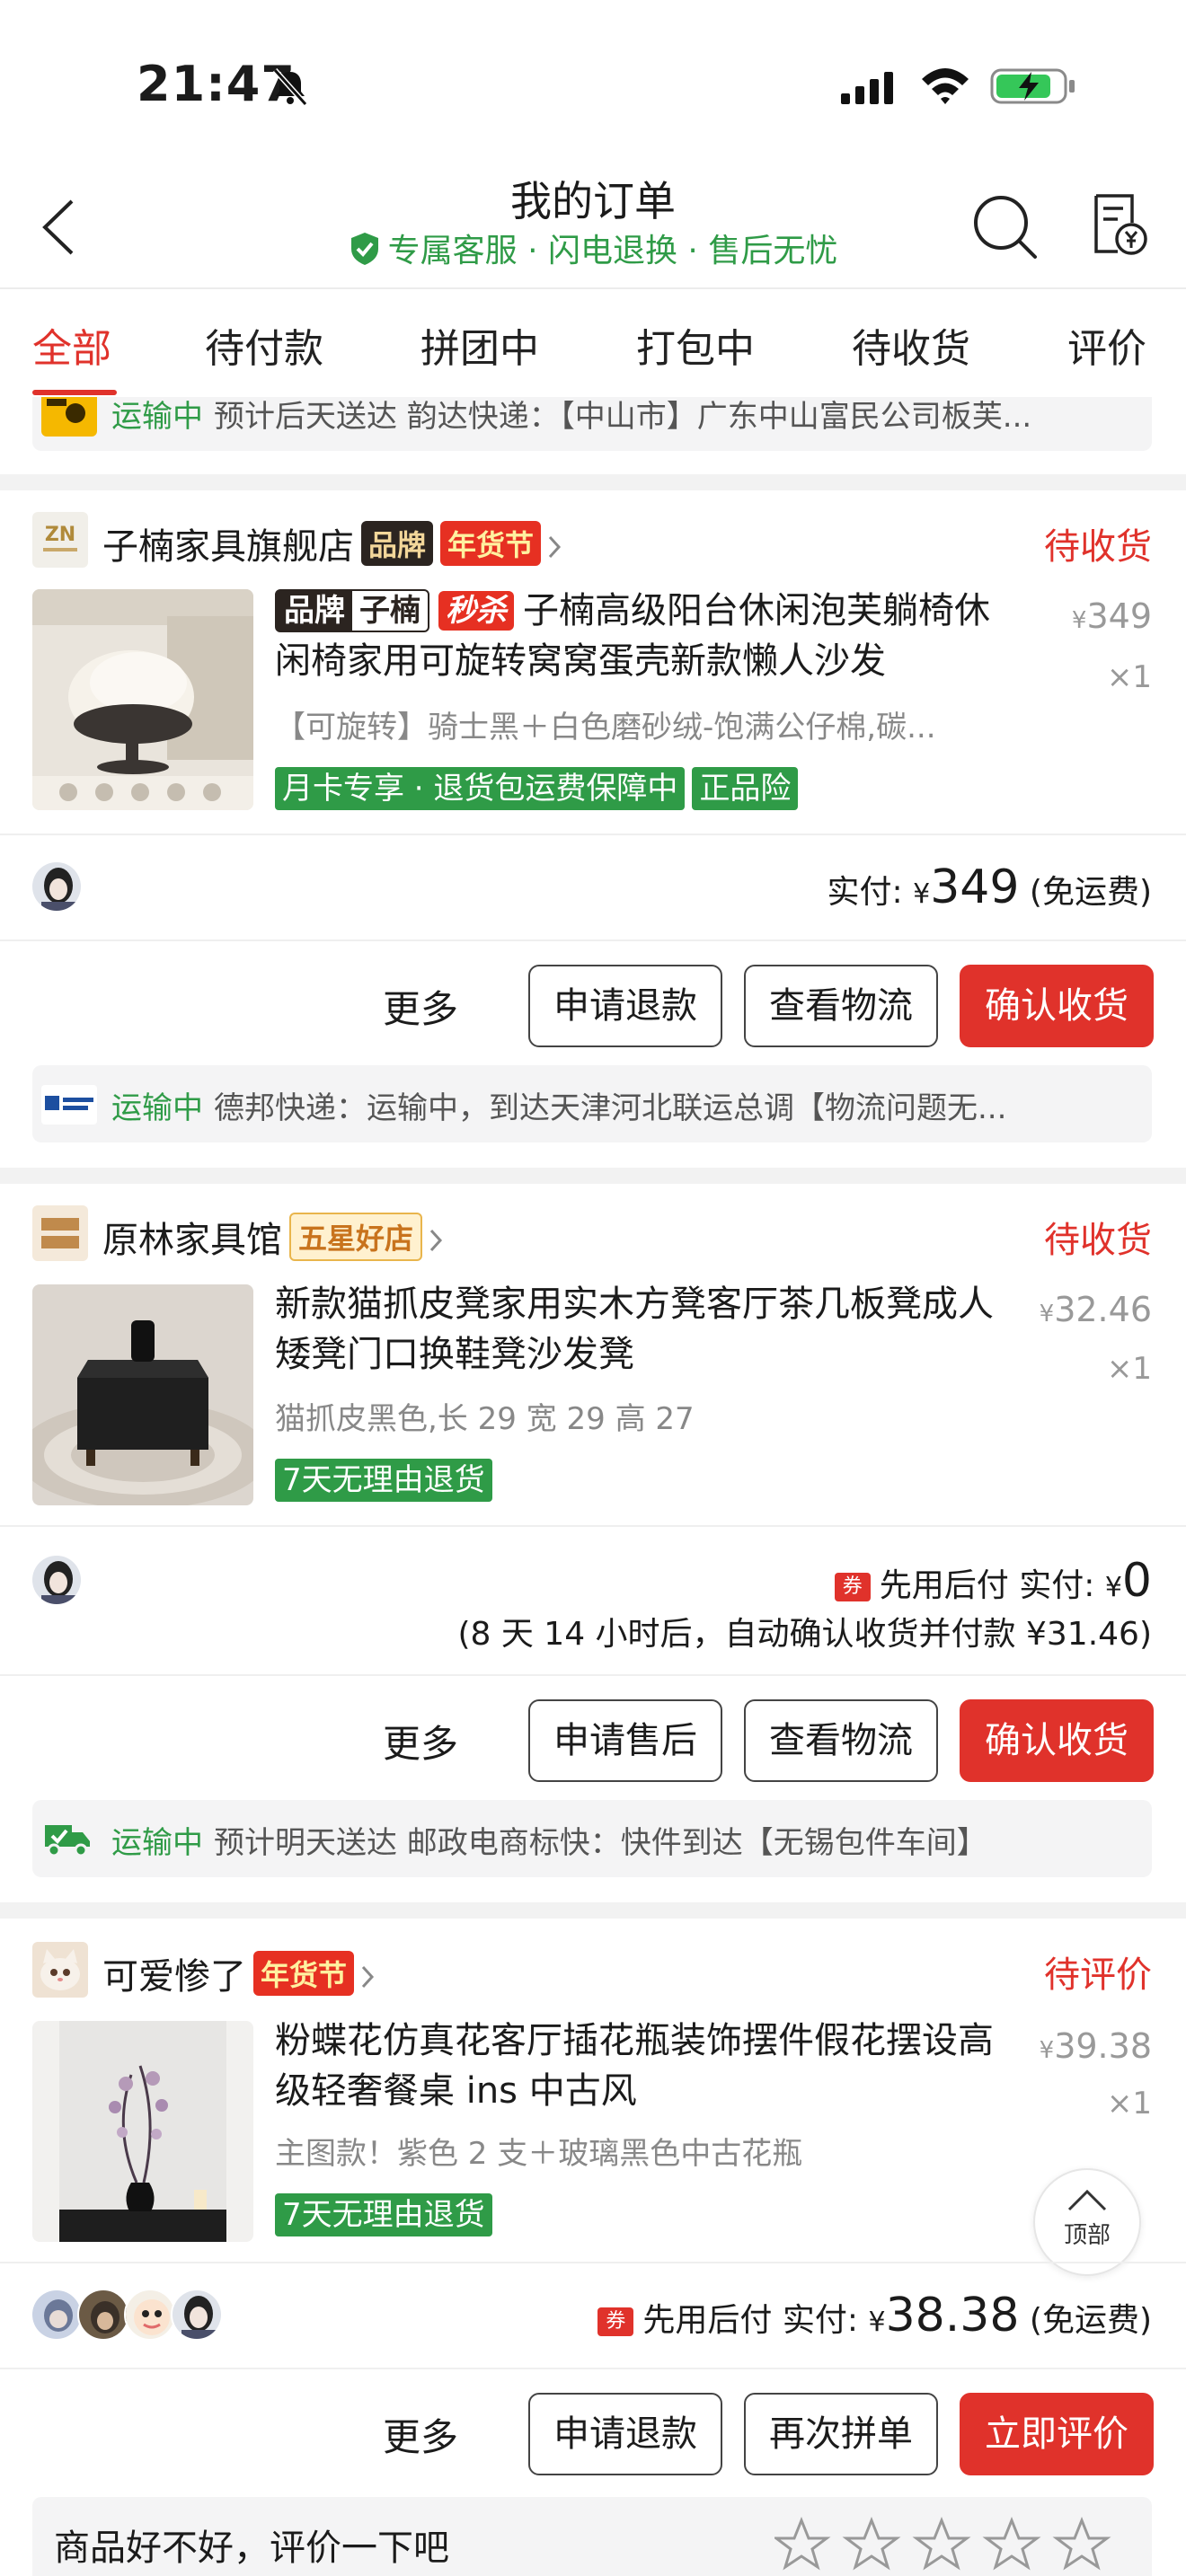 The height and width of the screenshot is (2576, 1186). What do you see at coordinates (71, 345) in the screenshot?
I see `tab-all: 全部` at bounding box center [71, 345].